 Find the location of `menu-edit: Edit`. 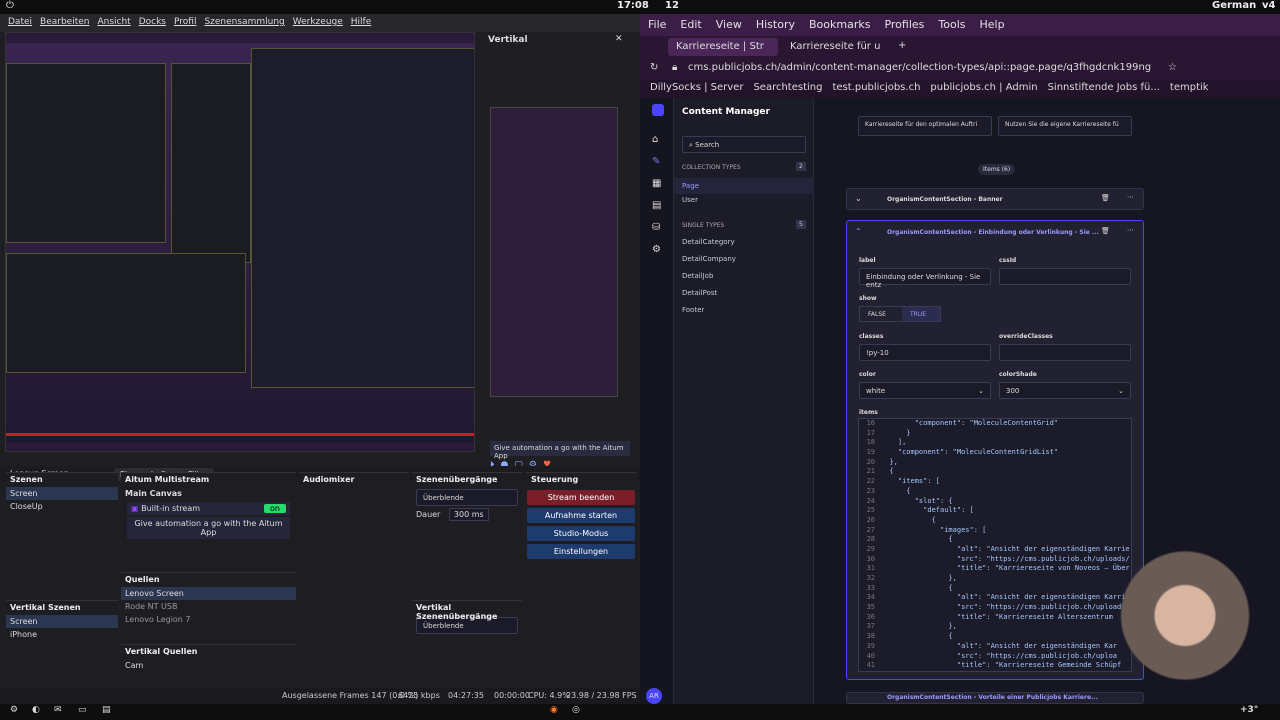

menu-edit: Edit is located at coordinates (690, 25).